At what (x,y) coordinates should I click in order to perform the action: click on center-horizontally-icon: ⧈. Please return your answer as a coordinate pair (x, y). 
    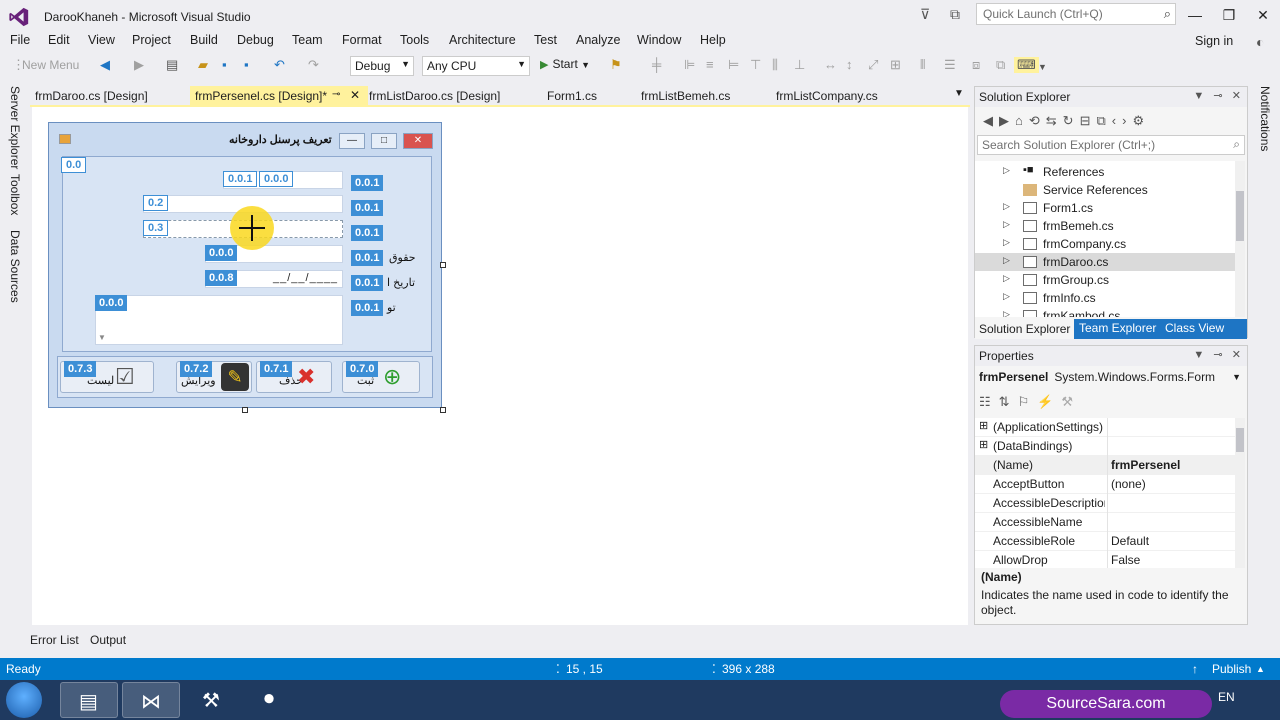
    Looking at the image, I should click on (976, 65).